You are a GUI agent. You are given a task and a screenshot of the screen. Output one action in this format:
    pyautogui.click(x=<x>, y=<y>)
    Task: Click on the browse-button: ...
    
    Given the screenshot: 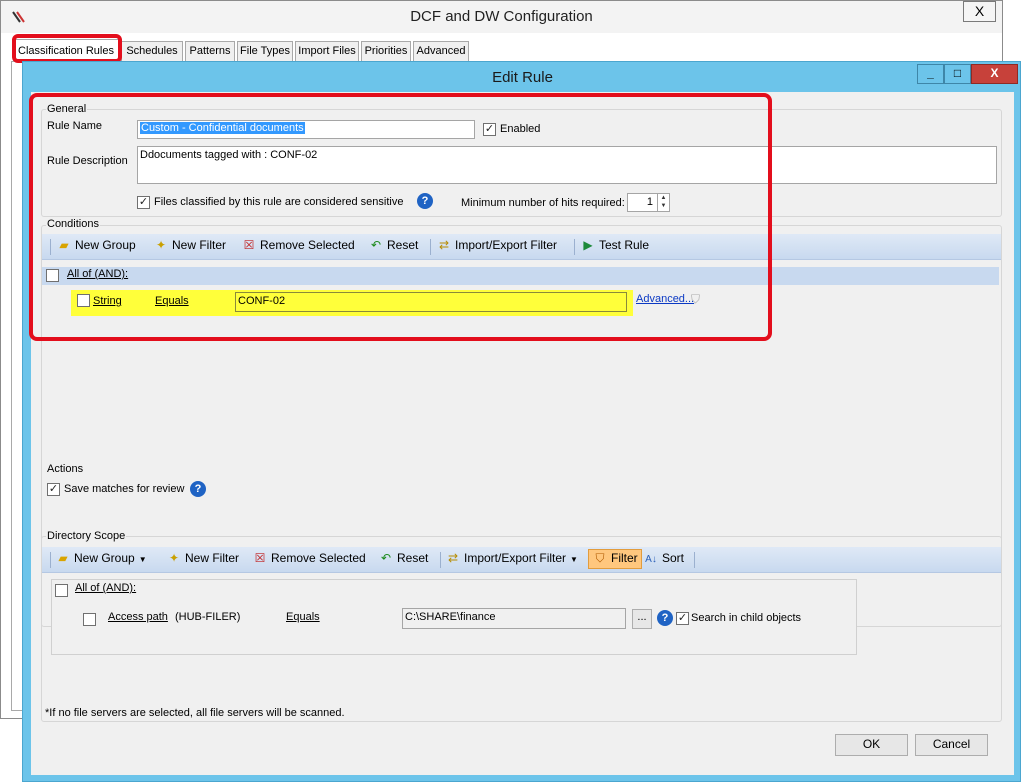 What is the action you would take?
    pyautogui.click(x=642, y=619)
    